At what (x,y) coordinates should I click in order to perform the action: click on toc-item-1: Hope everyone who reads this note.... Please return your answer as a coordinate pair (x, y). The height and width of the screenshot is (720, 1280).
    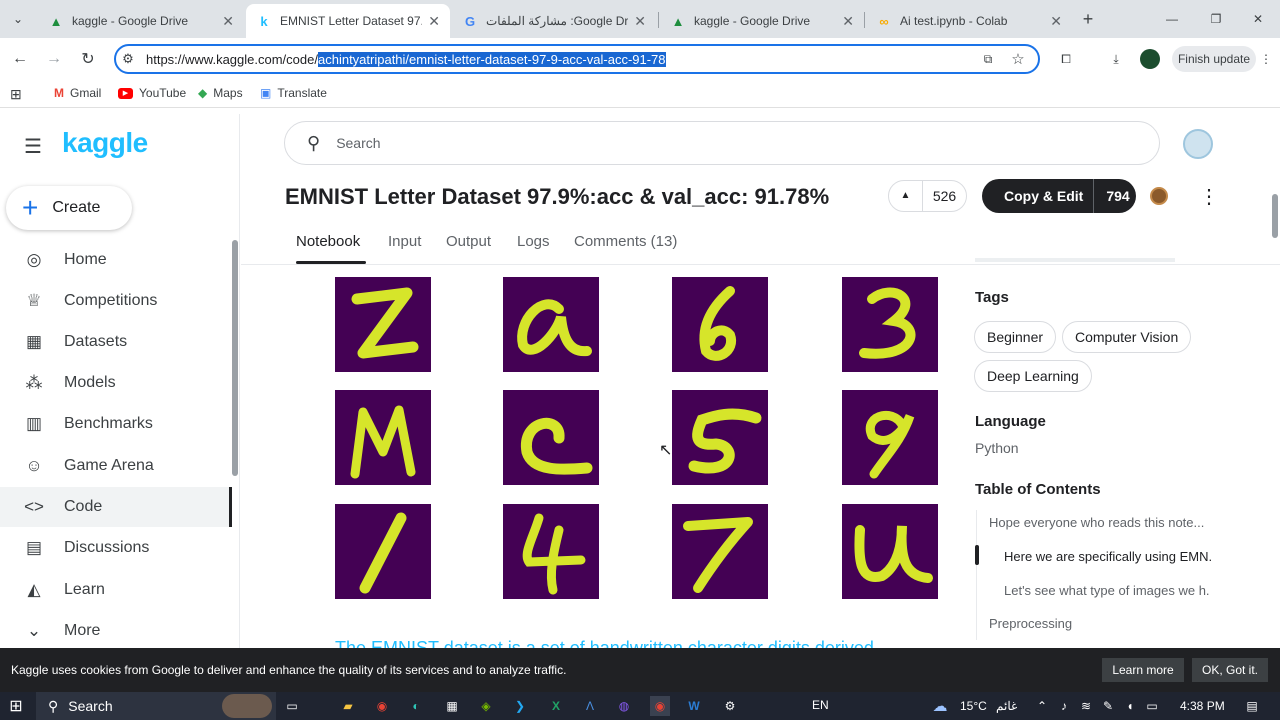
    Looking at the image, I should click on (1096, 522).